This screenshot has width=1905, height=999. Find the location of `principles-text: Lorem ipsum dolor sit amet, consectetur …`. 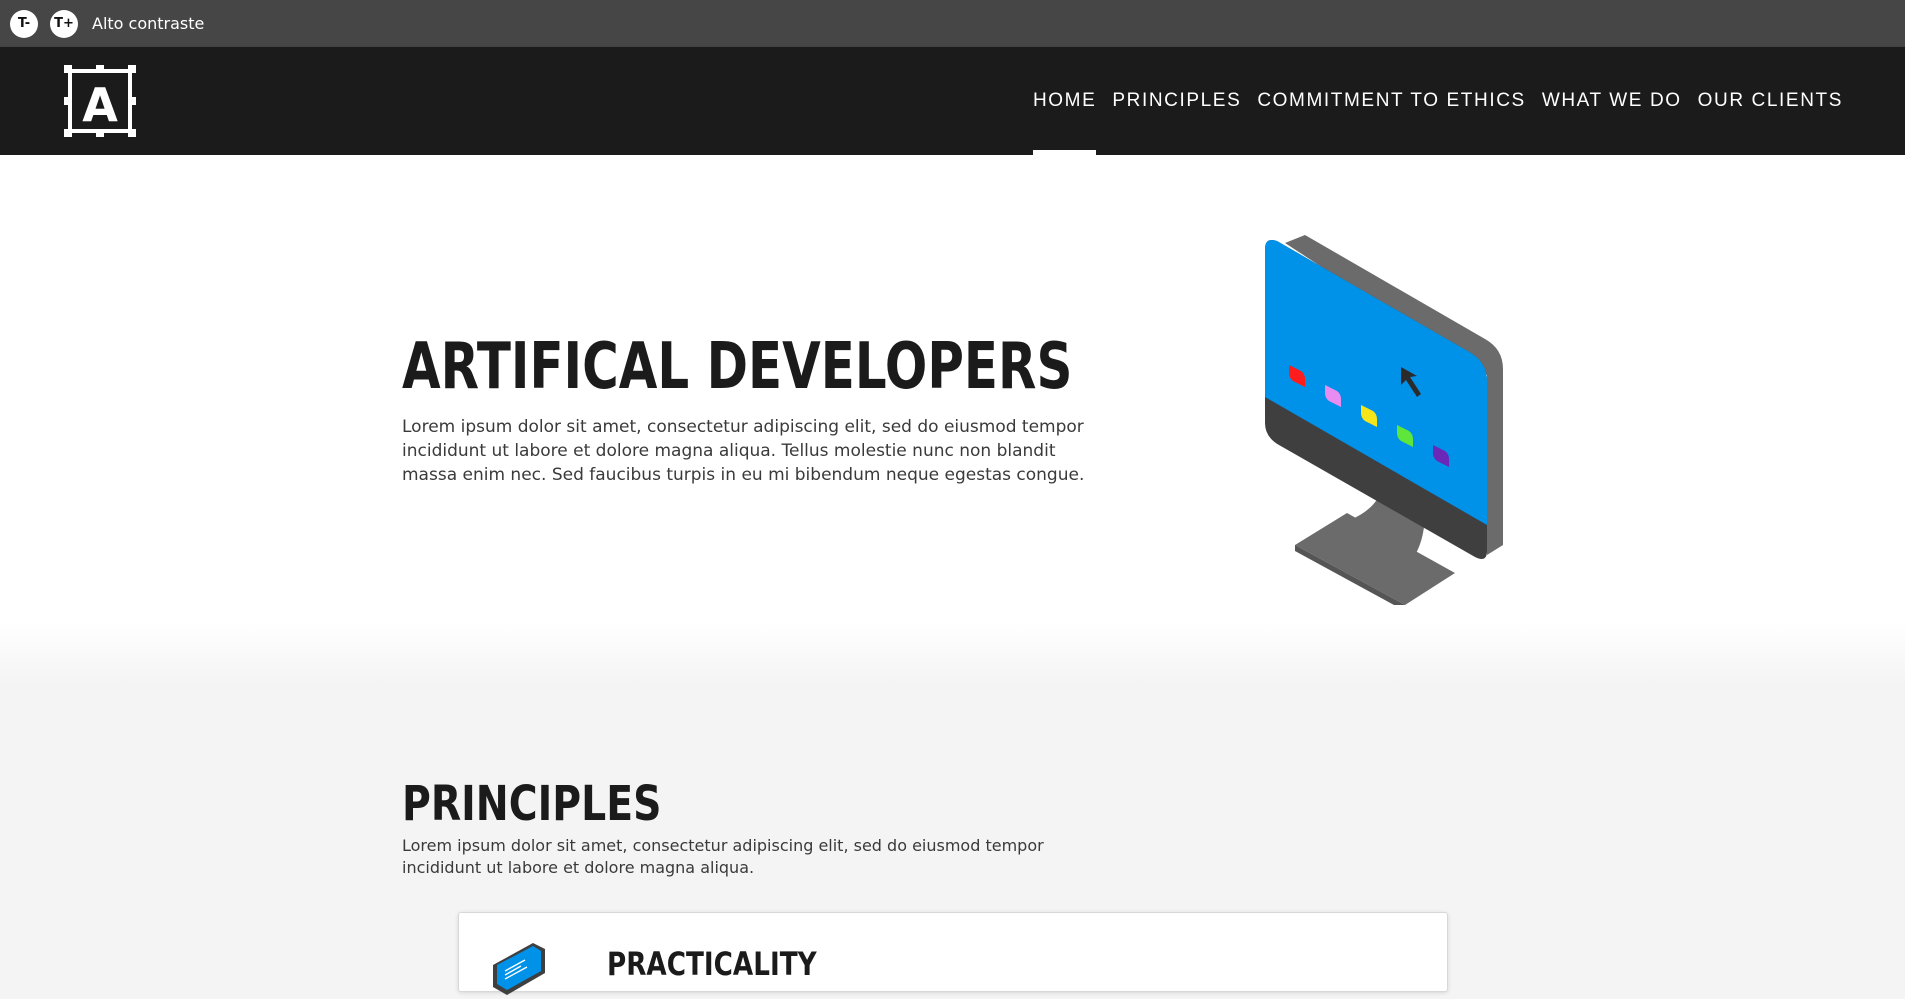

principles-text: Lorem ipsum dolor sit amet, consectetur … is located at coordinates (723, 856).